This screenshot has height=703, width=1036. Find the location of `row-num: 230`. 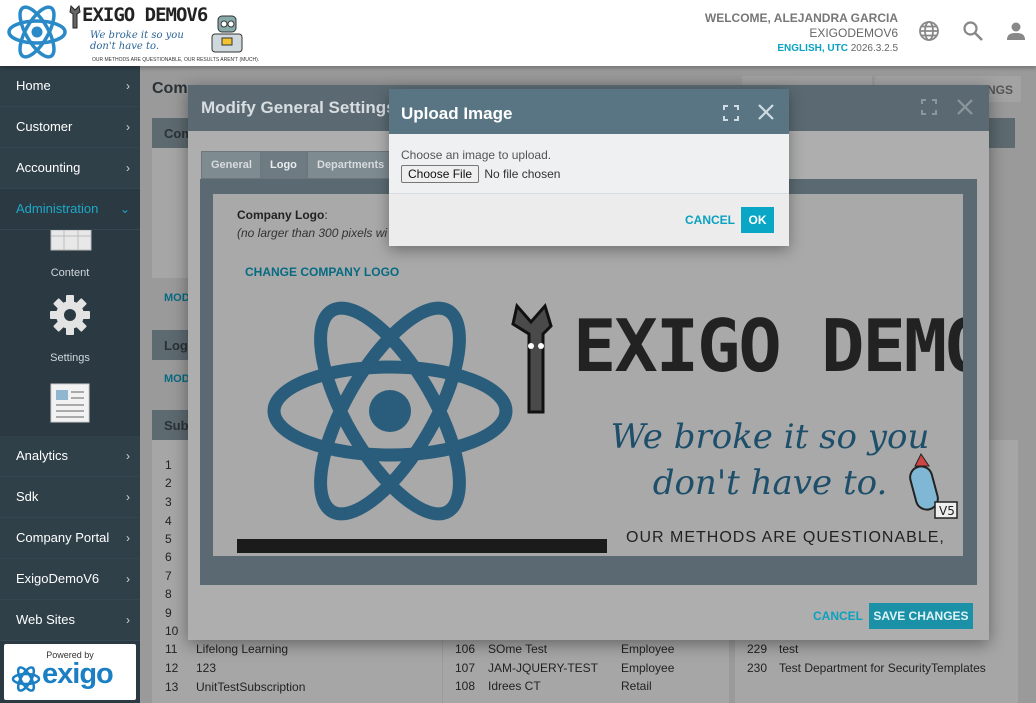

row-num: 230 is located at coordinates (757, 668).